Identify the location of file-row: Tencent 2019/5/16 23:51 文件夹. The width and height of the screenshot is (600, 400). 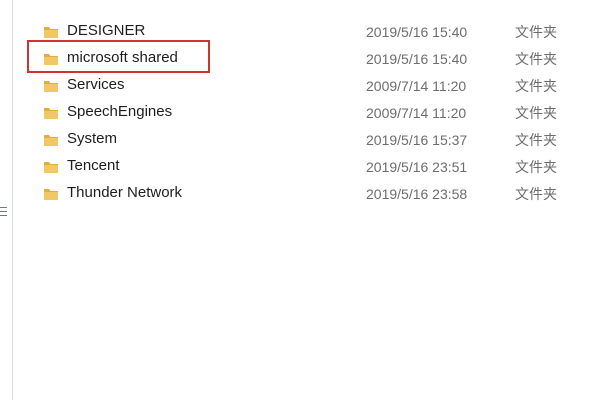
(306, 166).